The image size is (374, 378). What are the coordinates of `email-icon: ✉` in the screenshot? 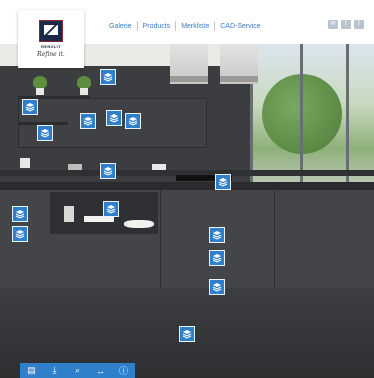 It's located at (333, 24).